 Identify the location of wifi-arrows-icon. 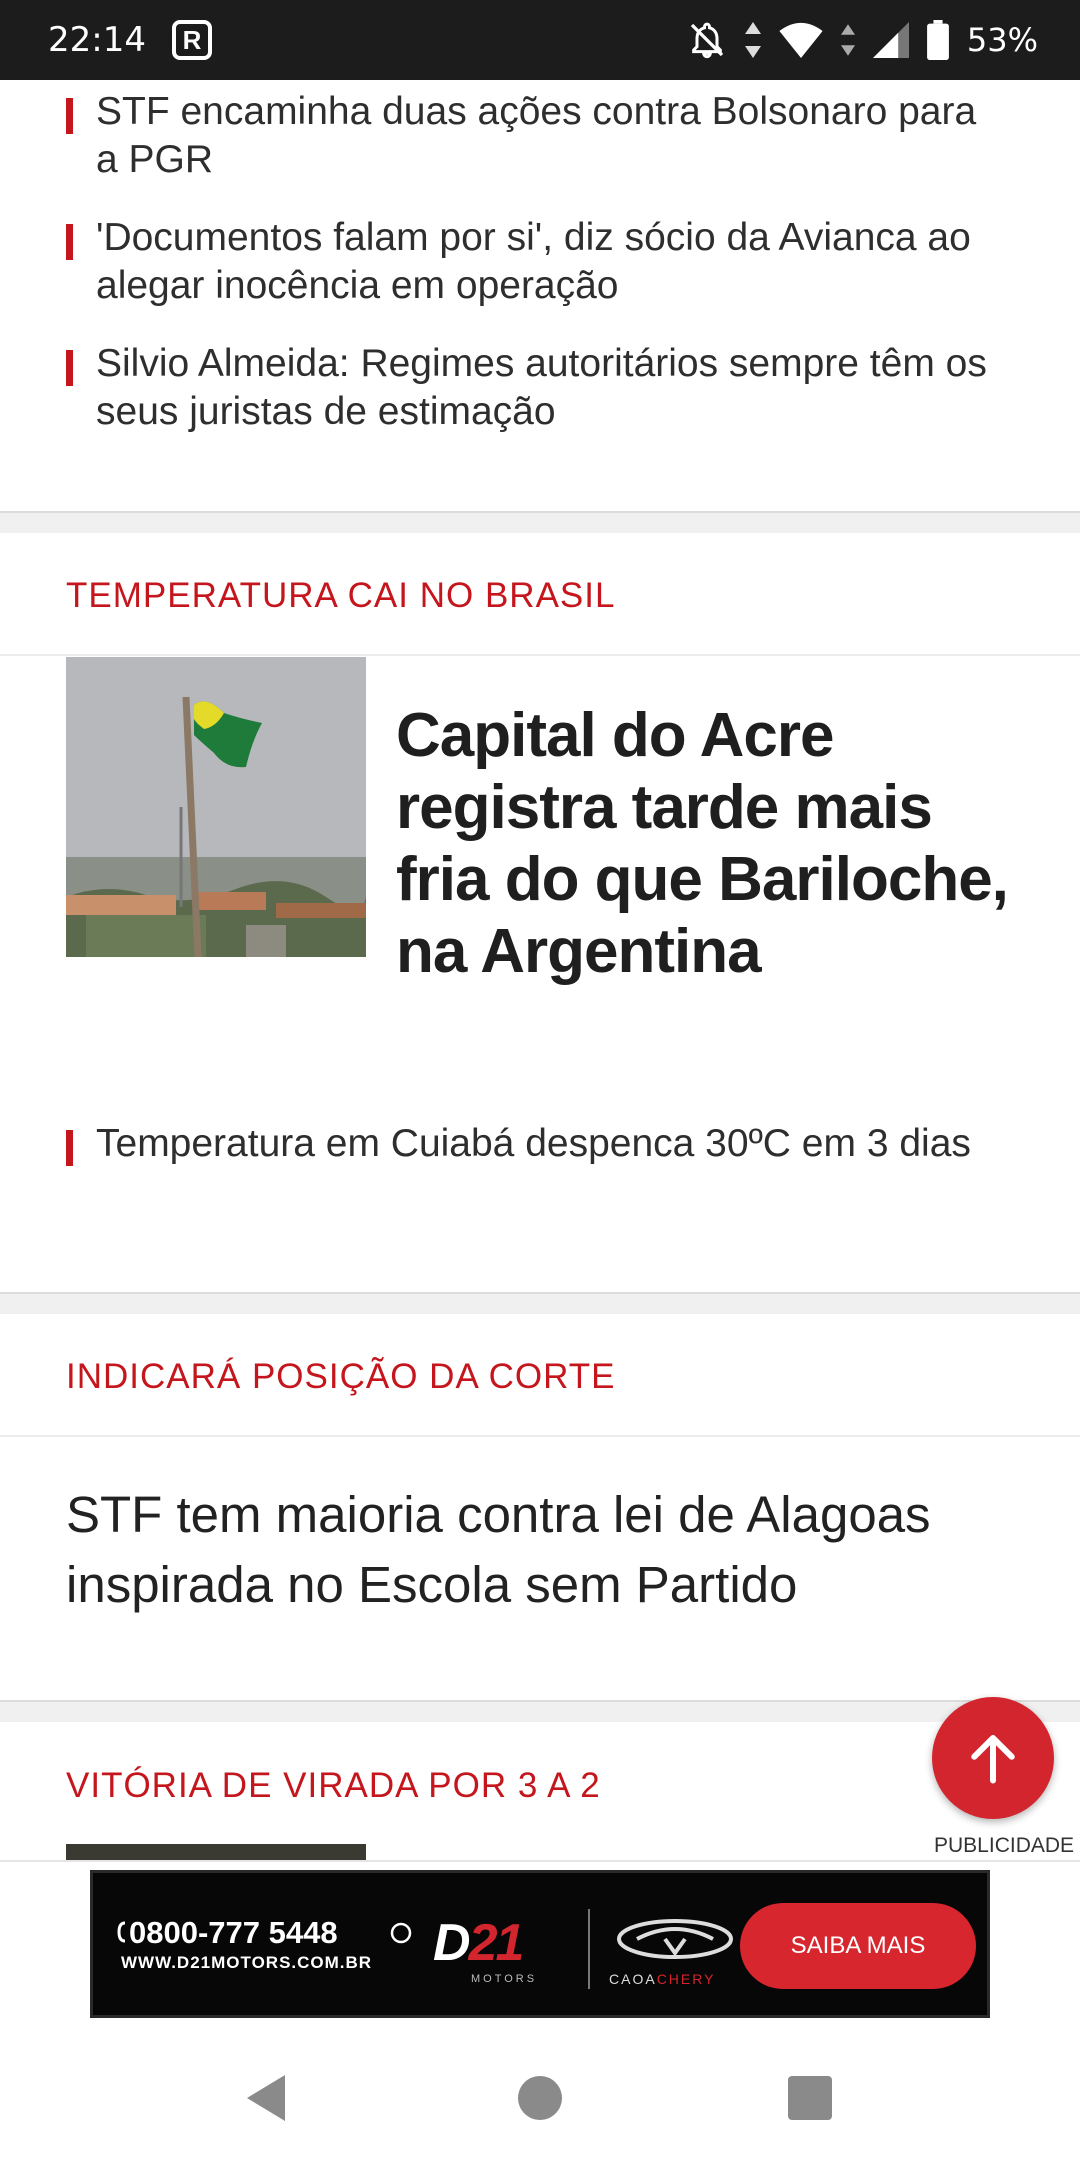
(847, 40).